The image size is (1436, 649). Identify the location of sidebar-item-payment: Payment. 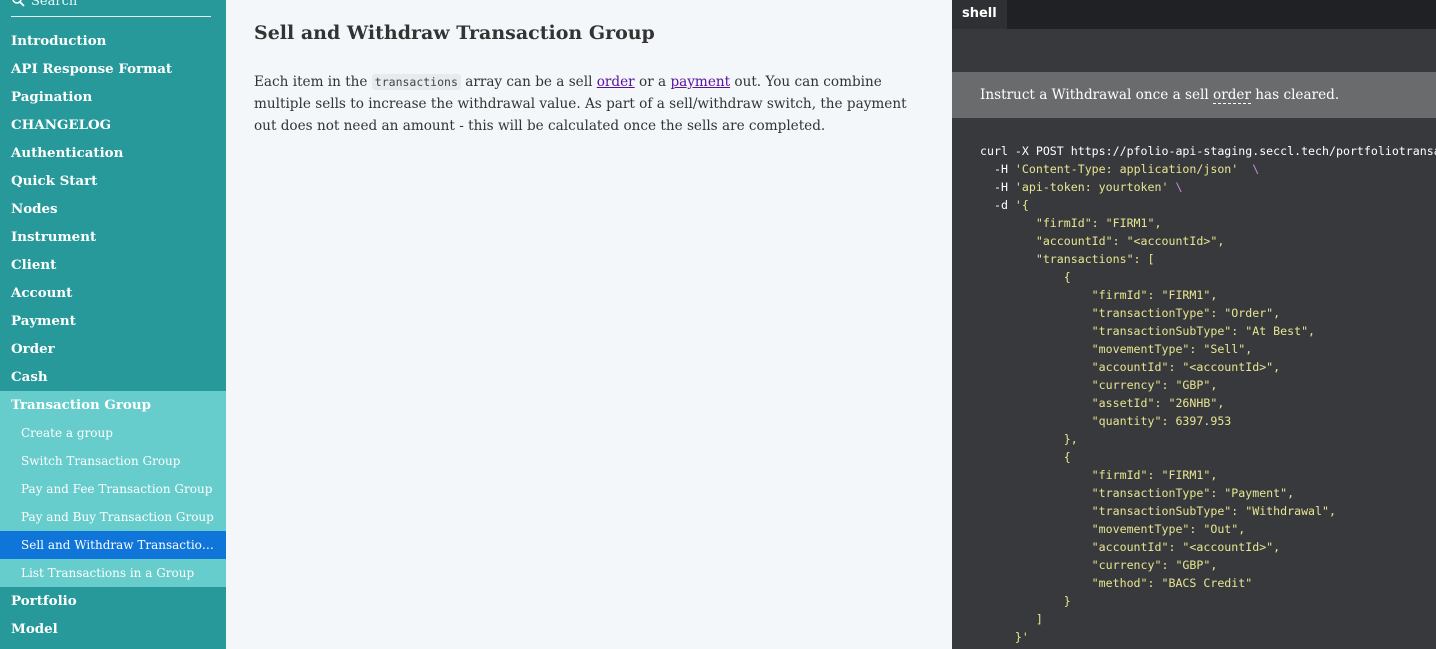
(113, 321).